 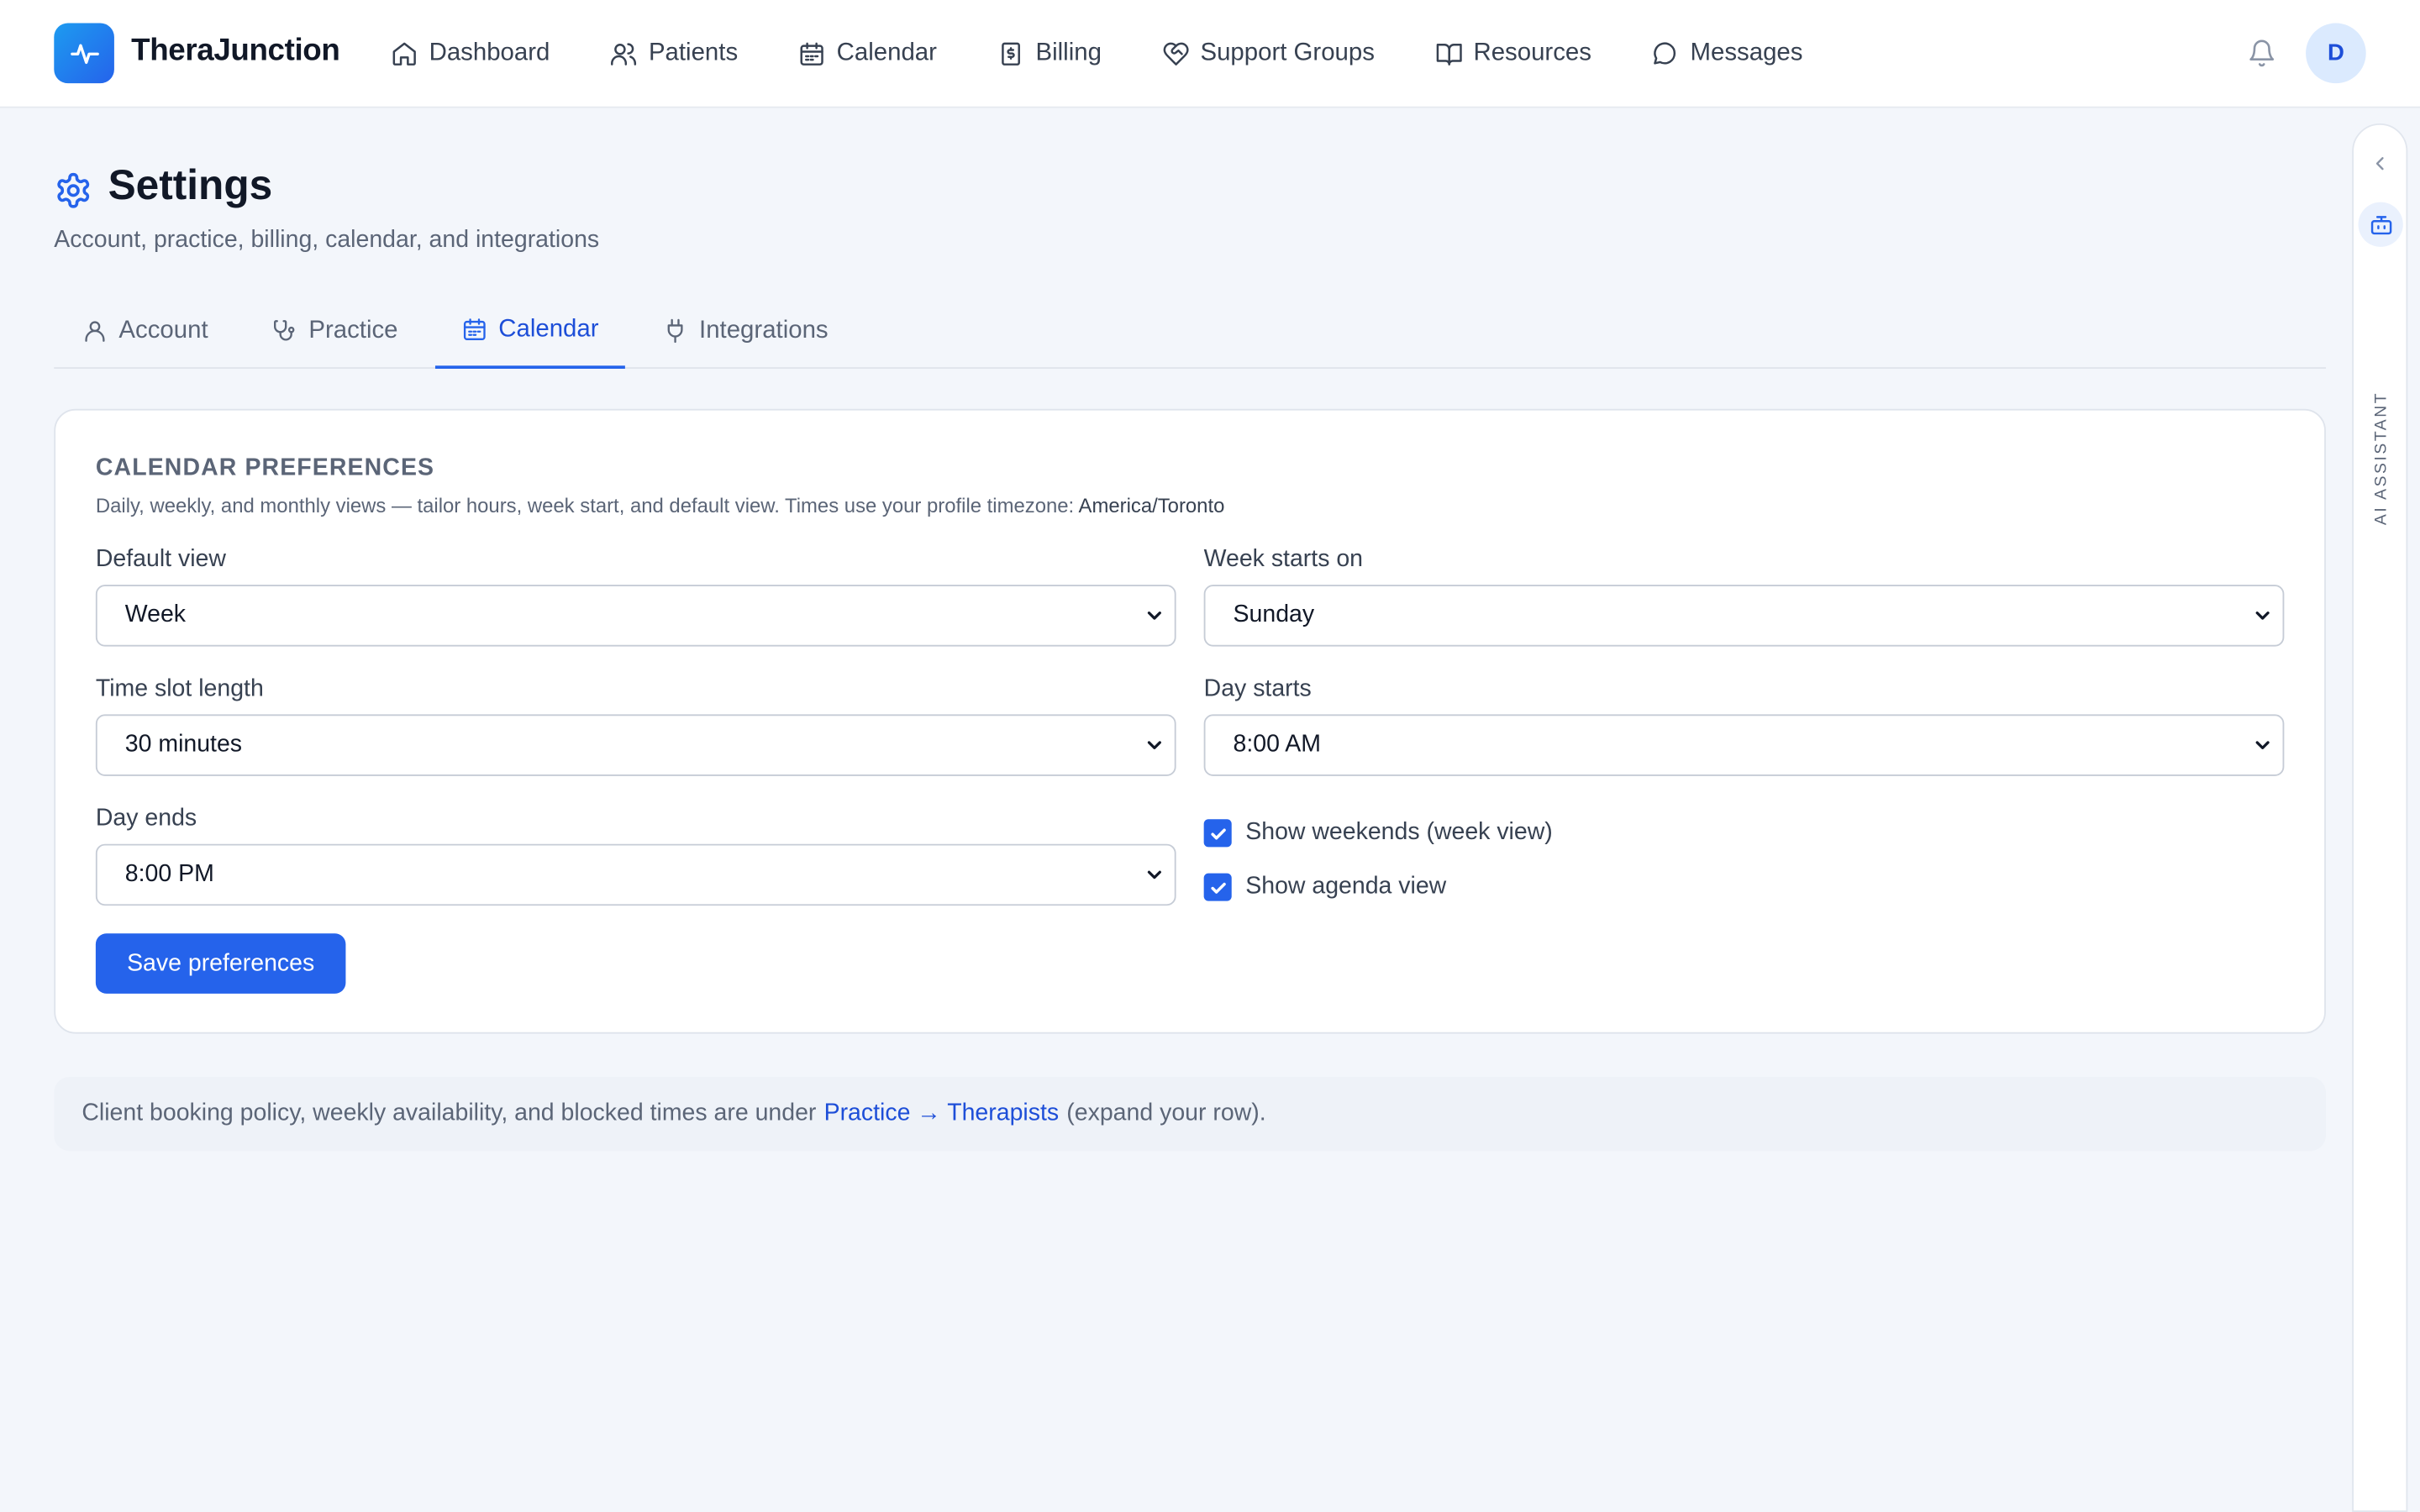 I want to click on time-slot-select: 30 minutes, so click(x=635, y=745).